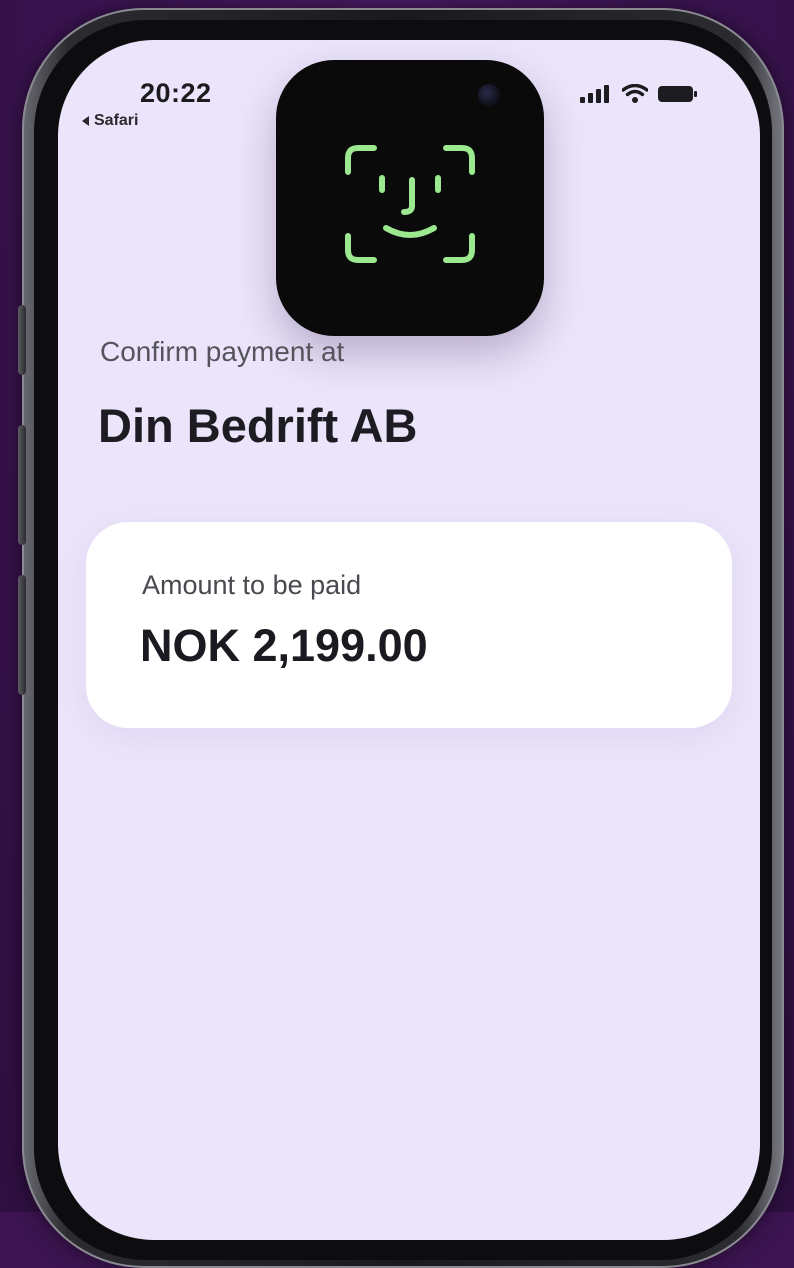 Image resolution: width=794 pixels, height=1268 pixels. What do you see at coordinates (85, 121) in the screenshot?
I see `back-arrow-icon` at bounding box center [85, 121].